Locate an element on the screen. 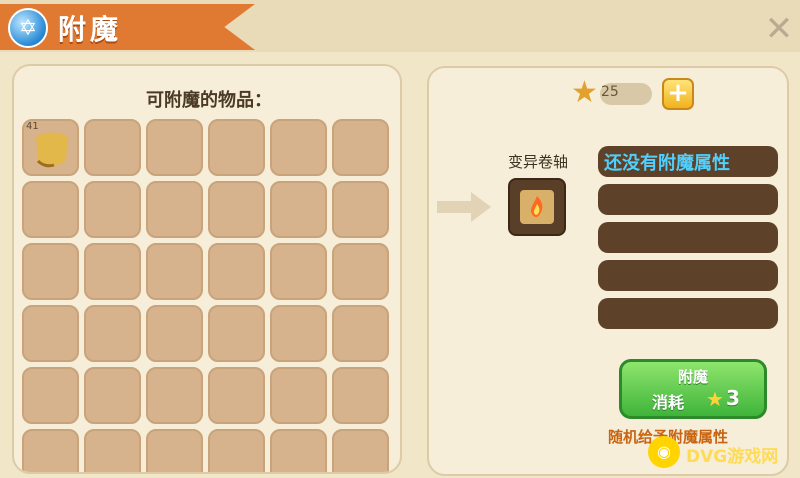  enchant-button-label: 附魔 is located at coordinates (692, 377).